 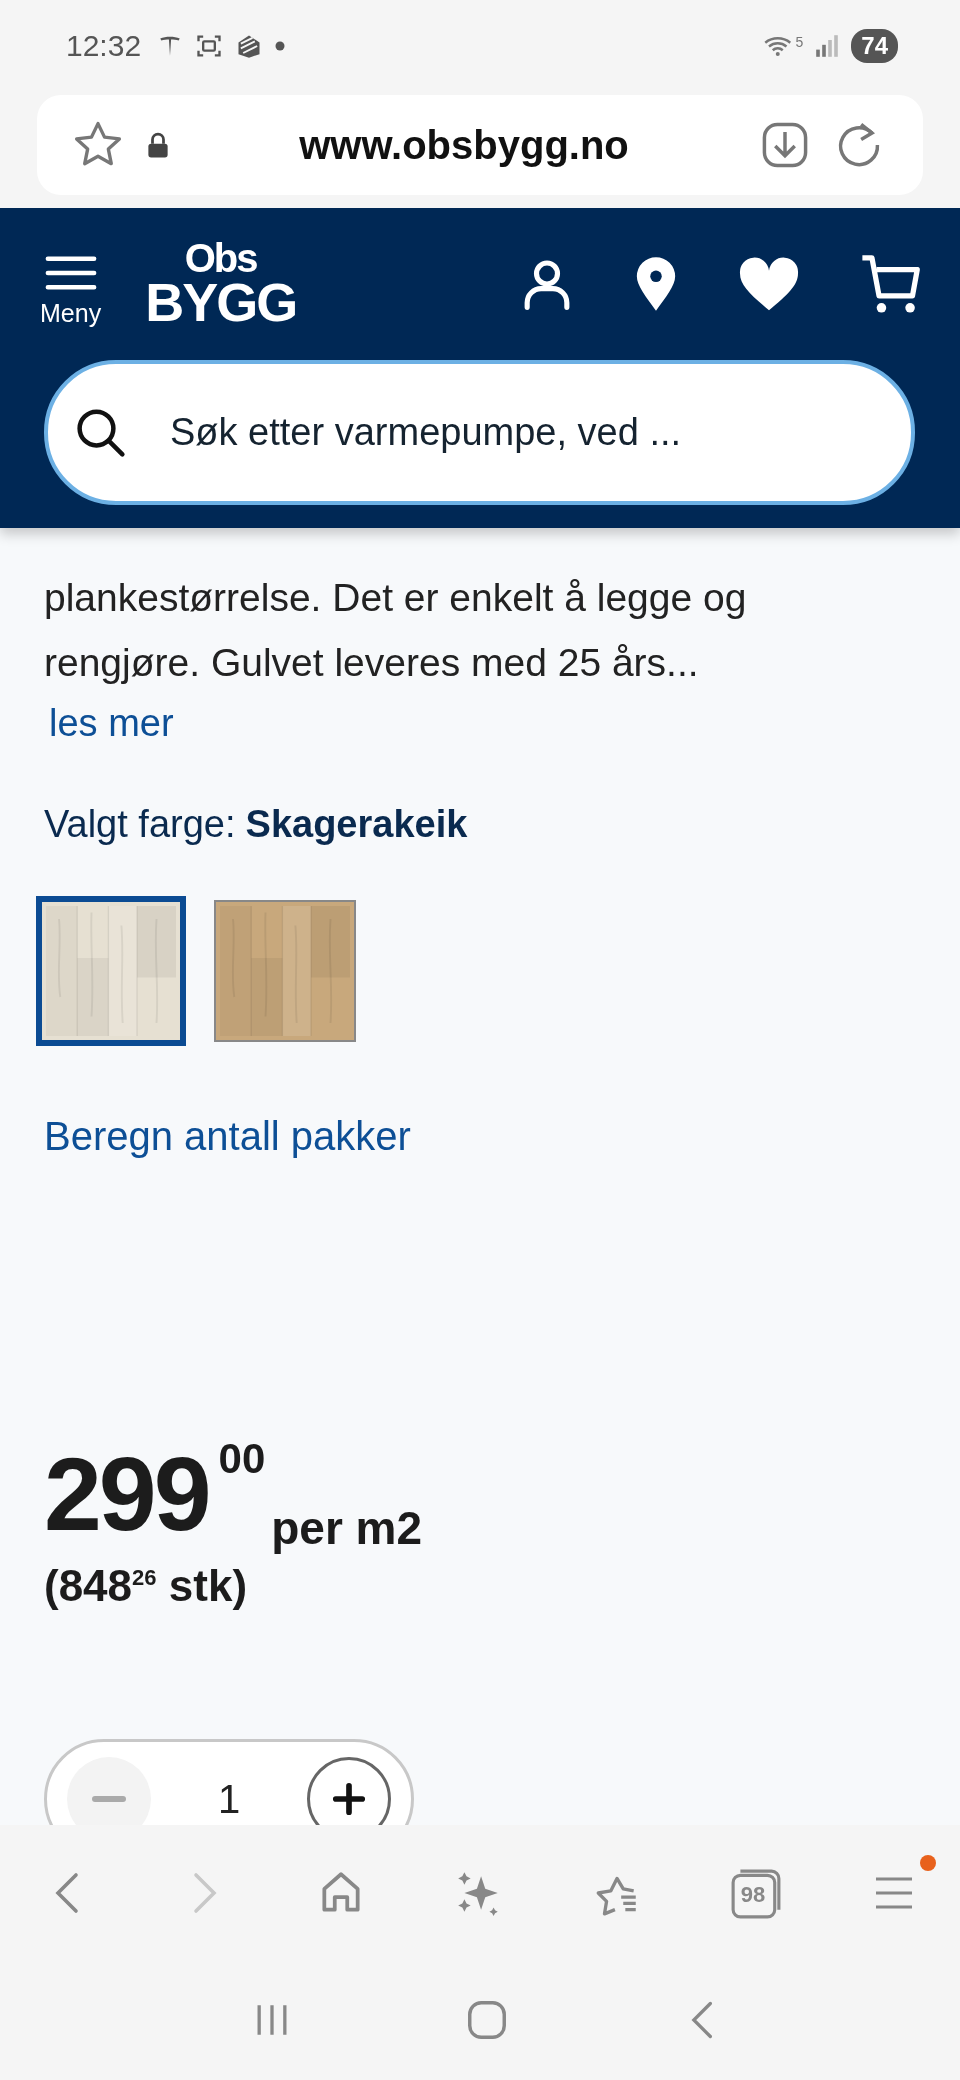 I want to click on increment-button, so click(x=349, y=1791).